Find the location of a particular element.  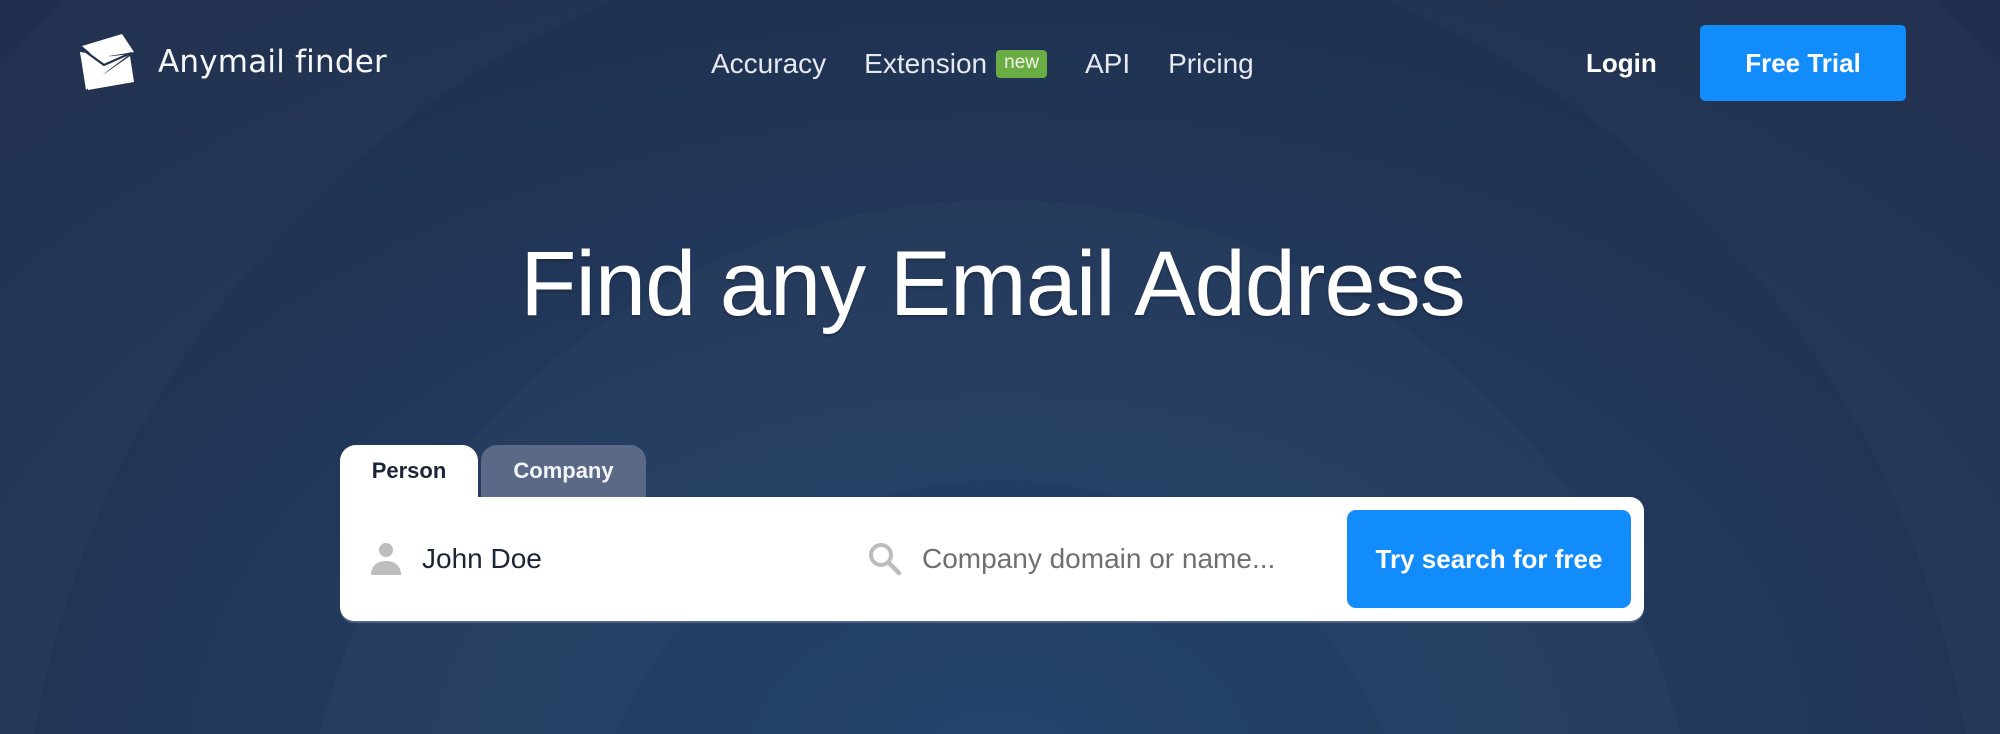

nav-item-api: API is located at coordinates (1107, 64).